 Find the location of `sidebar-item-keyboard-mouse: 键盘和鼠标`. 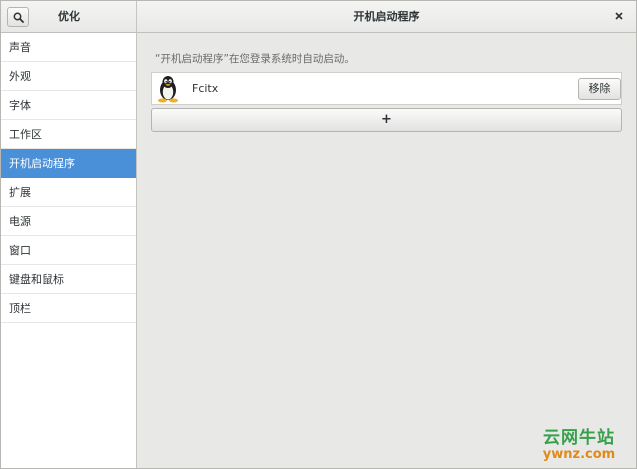

sidebar-item-keyboard-mouse: 键盘和鼠标 is located at coordinates (68, 279).